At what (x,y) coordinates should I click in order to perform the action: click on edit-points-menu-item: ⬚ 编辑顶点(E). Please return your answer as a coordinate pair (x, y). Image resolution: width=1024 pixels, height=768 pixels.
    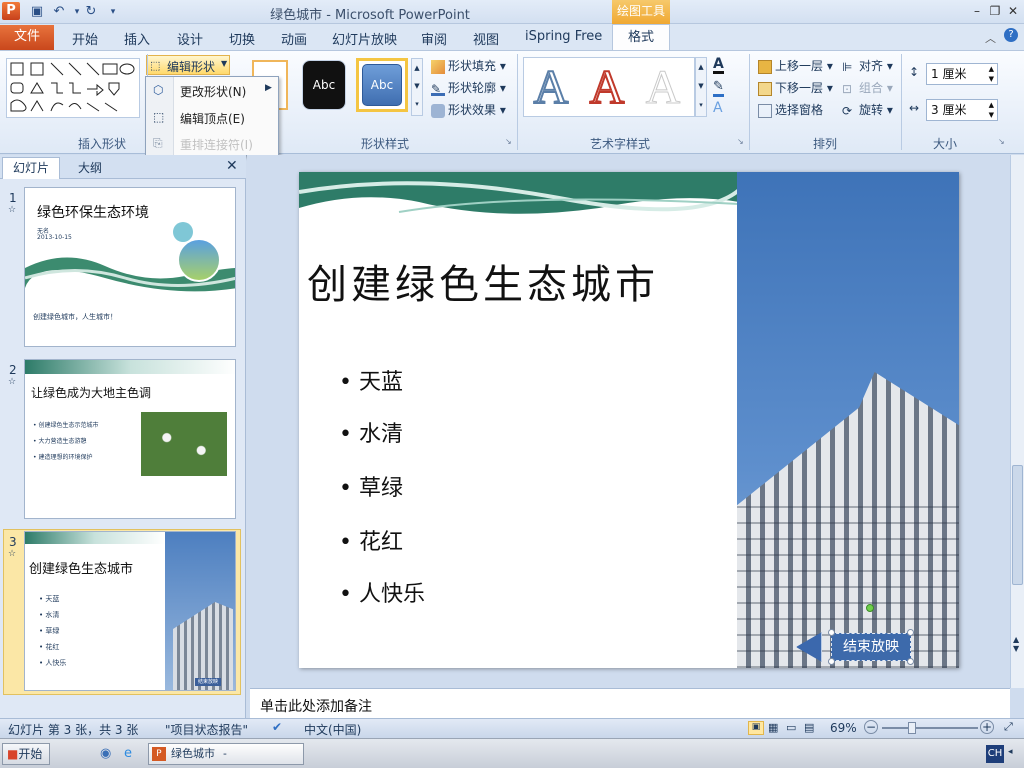
    Looking at the image, I should click on (212, 118).